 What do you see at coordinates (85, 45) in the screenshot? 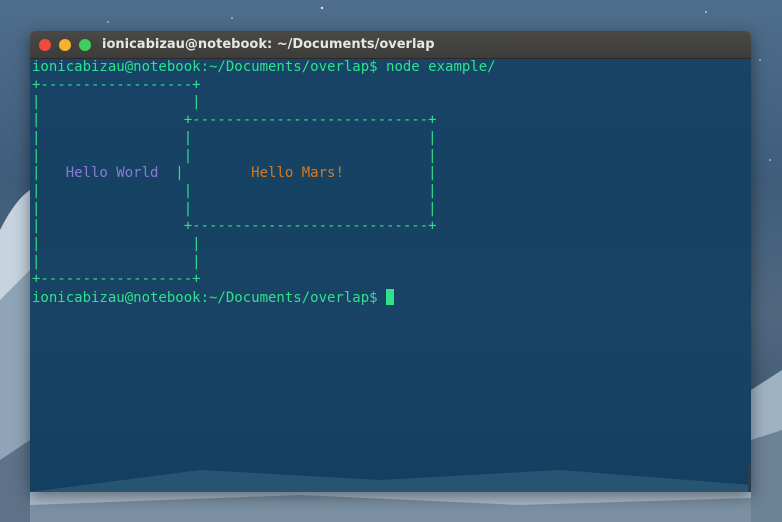
I see `maximize-button` at bounding box center [85, 45].